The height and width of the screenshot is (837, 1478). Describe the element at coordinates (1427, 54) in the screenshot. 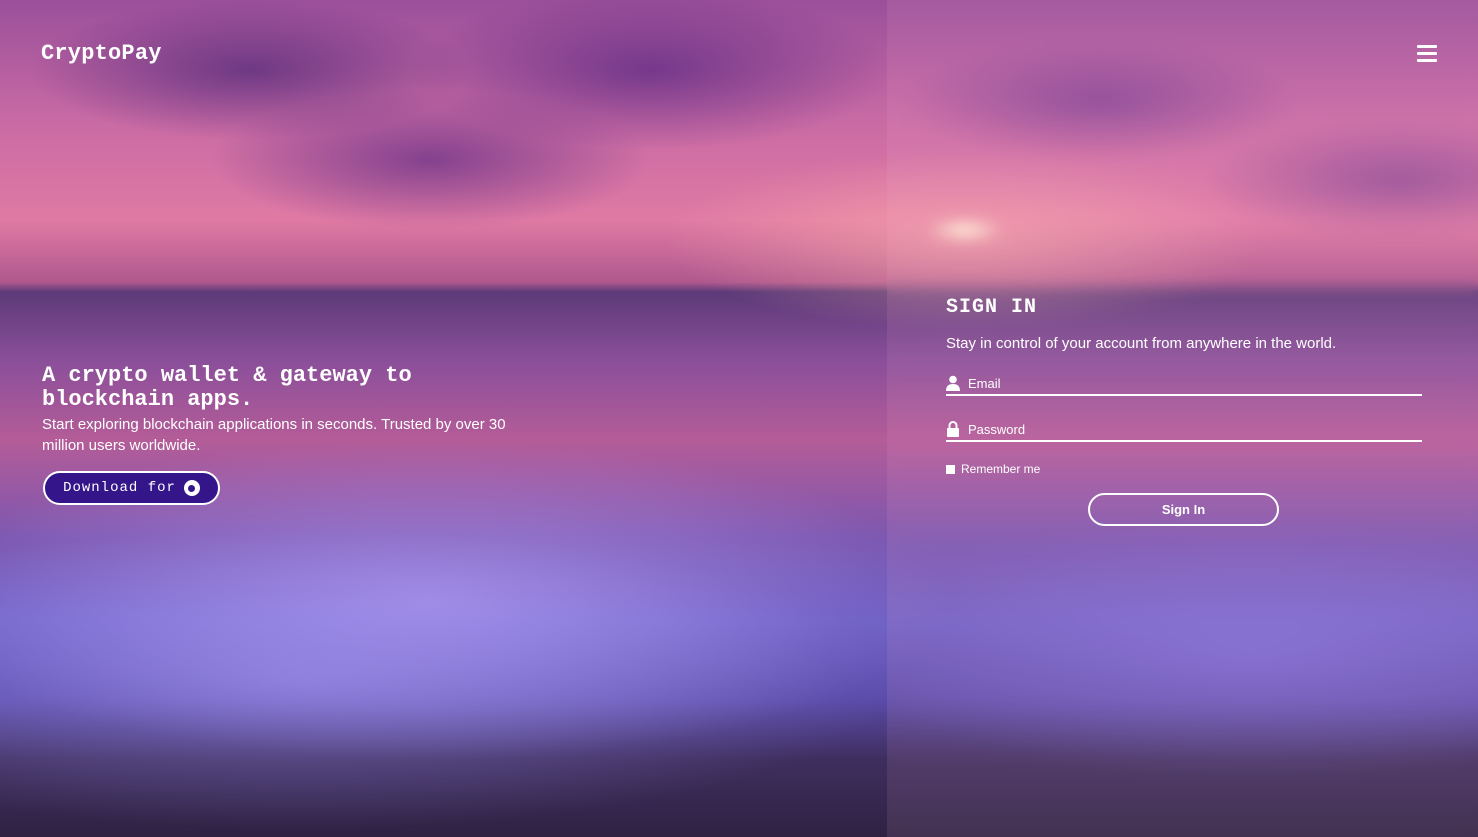

I see `hamburger-menu-icon` at that location.